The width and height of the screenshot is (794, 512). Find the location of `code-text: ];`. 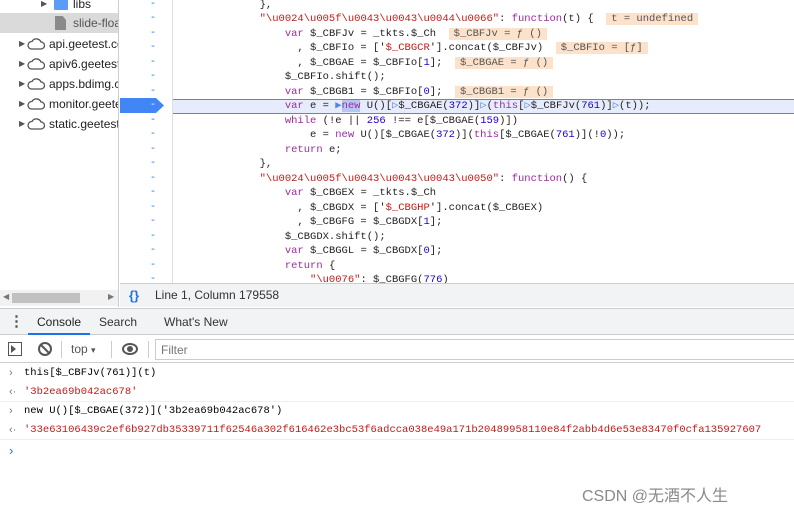

code-text: ]; is located at coordinates (436, 251).